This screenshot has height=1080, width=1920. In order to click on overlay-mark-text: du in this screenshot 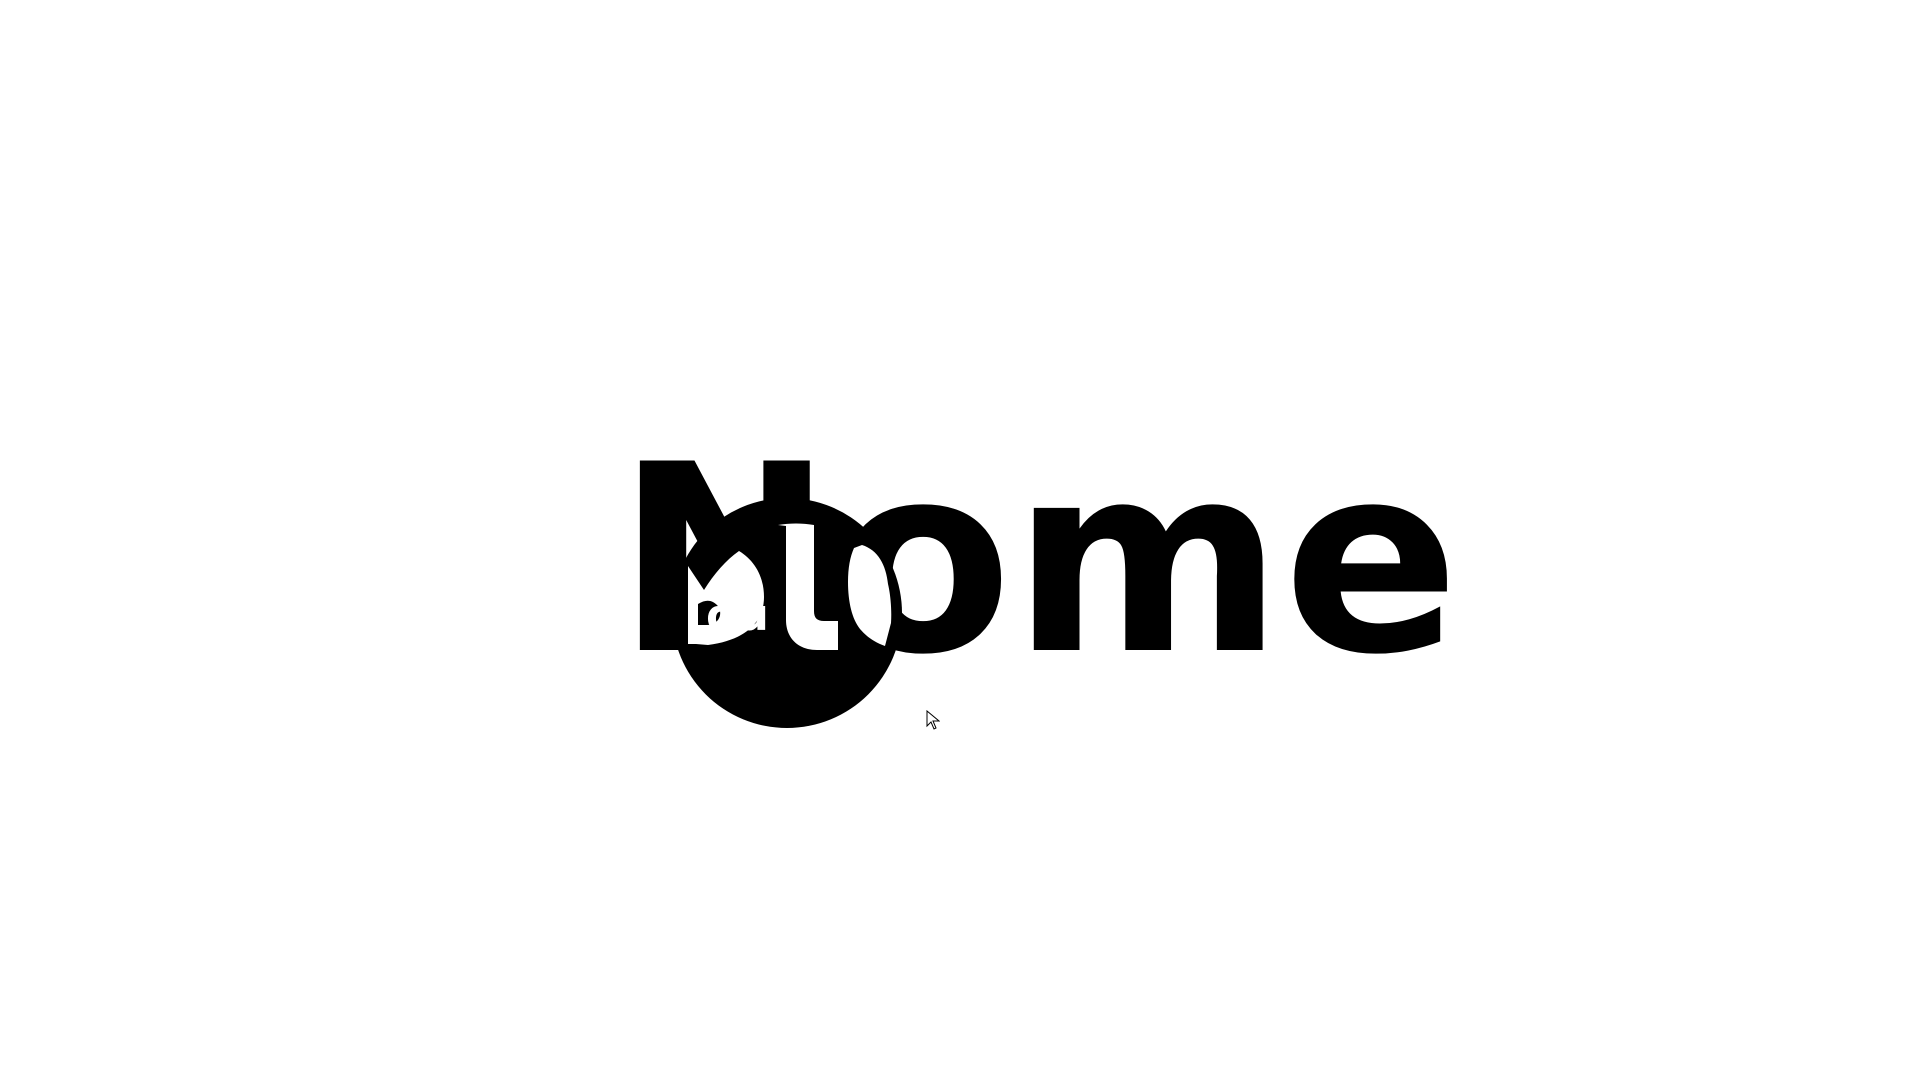, I will do `click(737, 615)`.